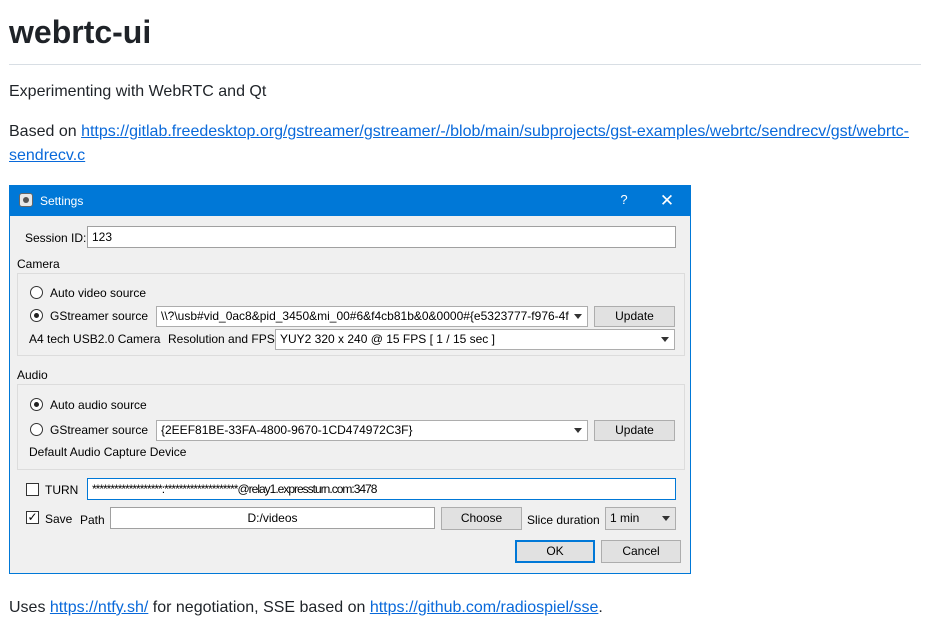 This screenshot has height=624, width=929. Describe the element at coordinates (99, 607) in the screenshot. I see `ntfy-link: https://ntfy.sh/` at that location.